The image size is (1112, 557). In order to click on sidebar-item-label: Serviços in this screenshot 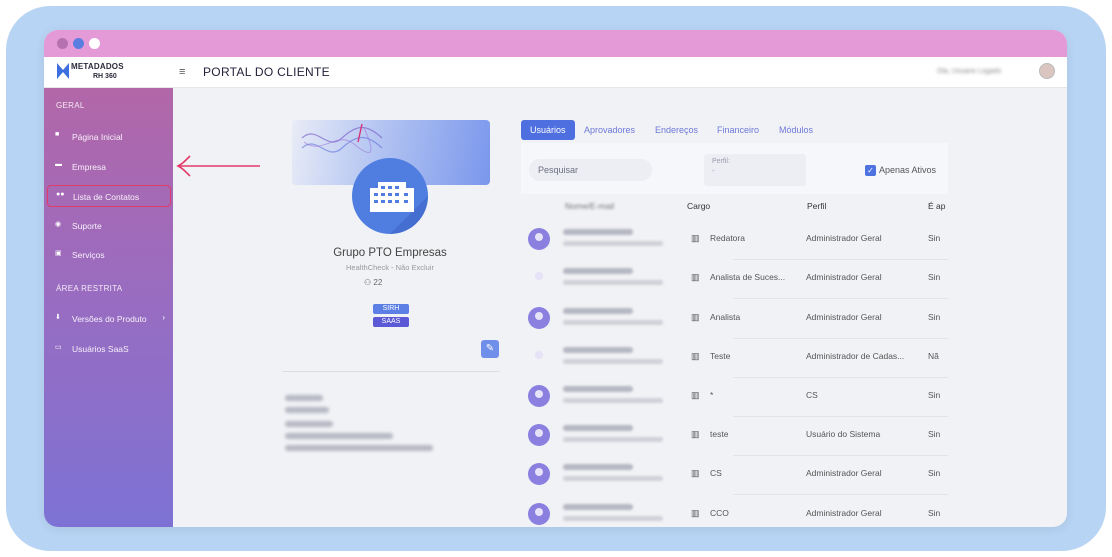, I will do `click(88, 255)`.